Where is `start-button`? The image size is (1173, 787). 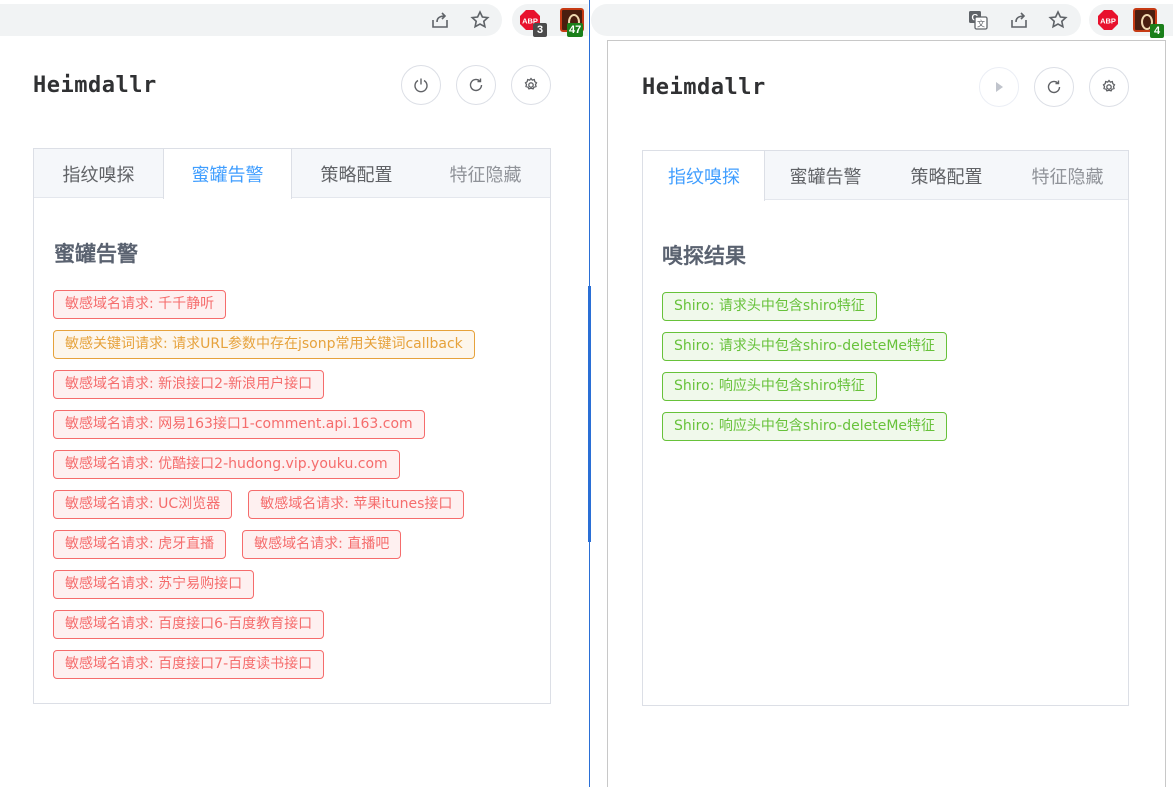
start-button is located at coordinates (999, 87).